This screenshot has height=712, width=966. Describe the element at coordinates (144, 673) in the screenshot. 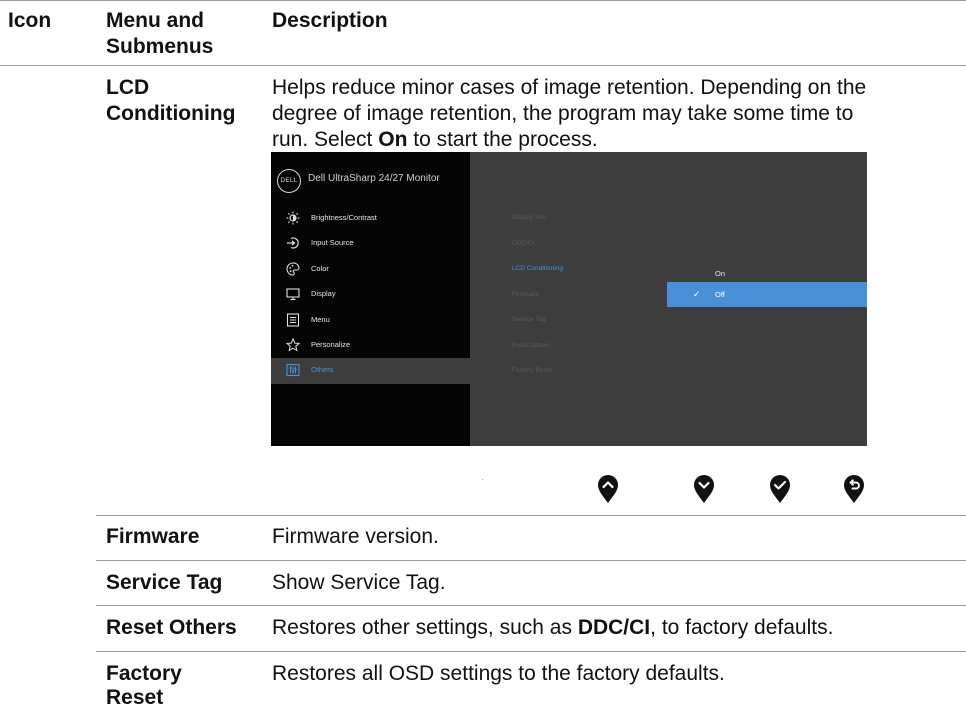

I see `factory-reset-label-line1: Factory` at that location.